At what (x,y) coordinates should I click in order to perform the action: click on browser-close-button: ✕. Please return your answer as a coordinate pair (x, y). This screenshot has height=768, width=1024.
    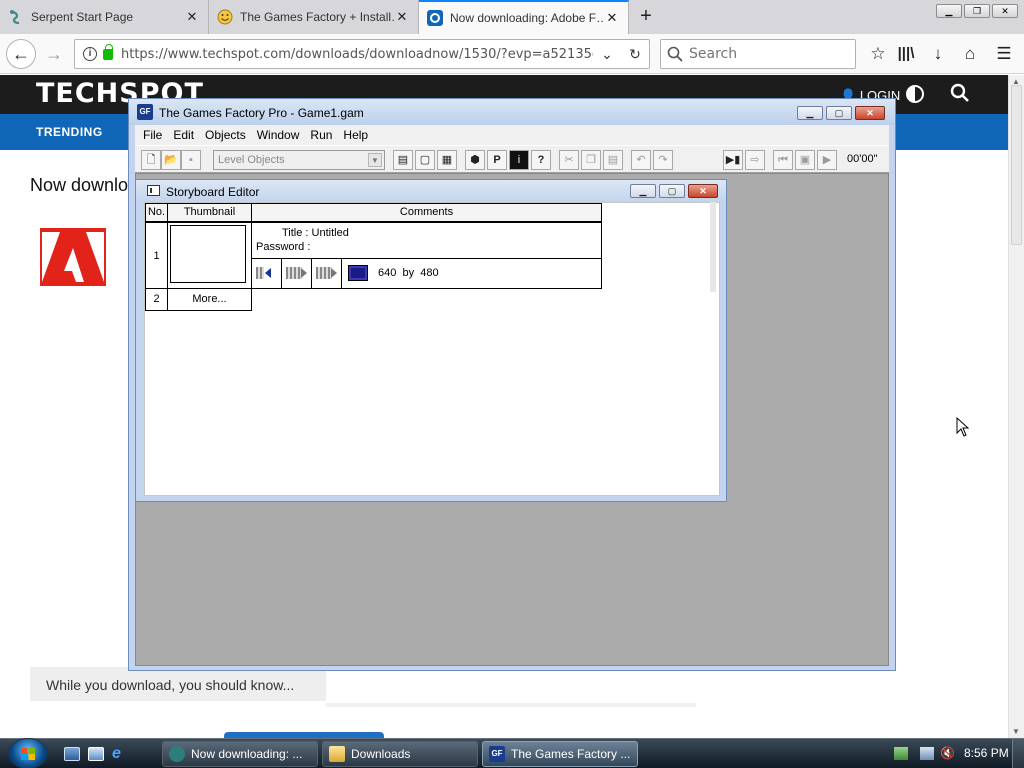
    Looking at the image, I should click on (1005, 11).